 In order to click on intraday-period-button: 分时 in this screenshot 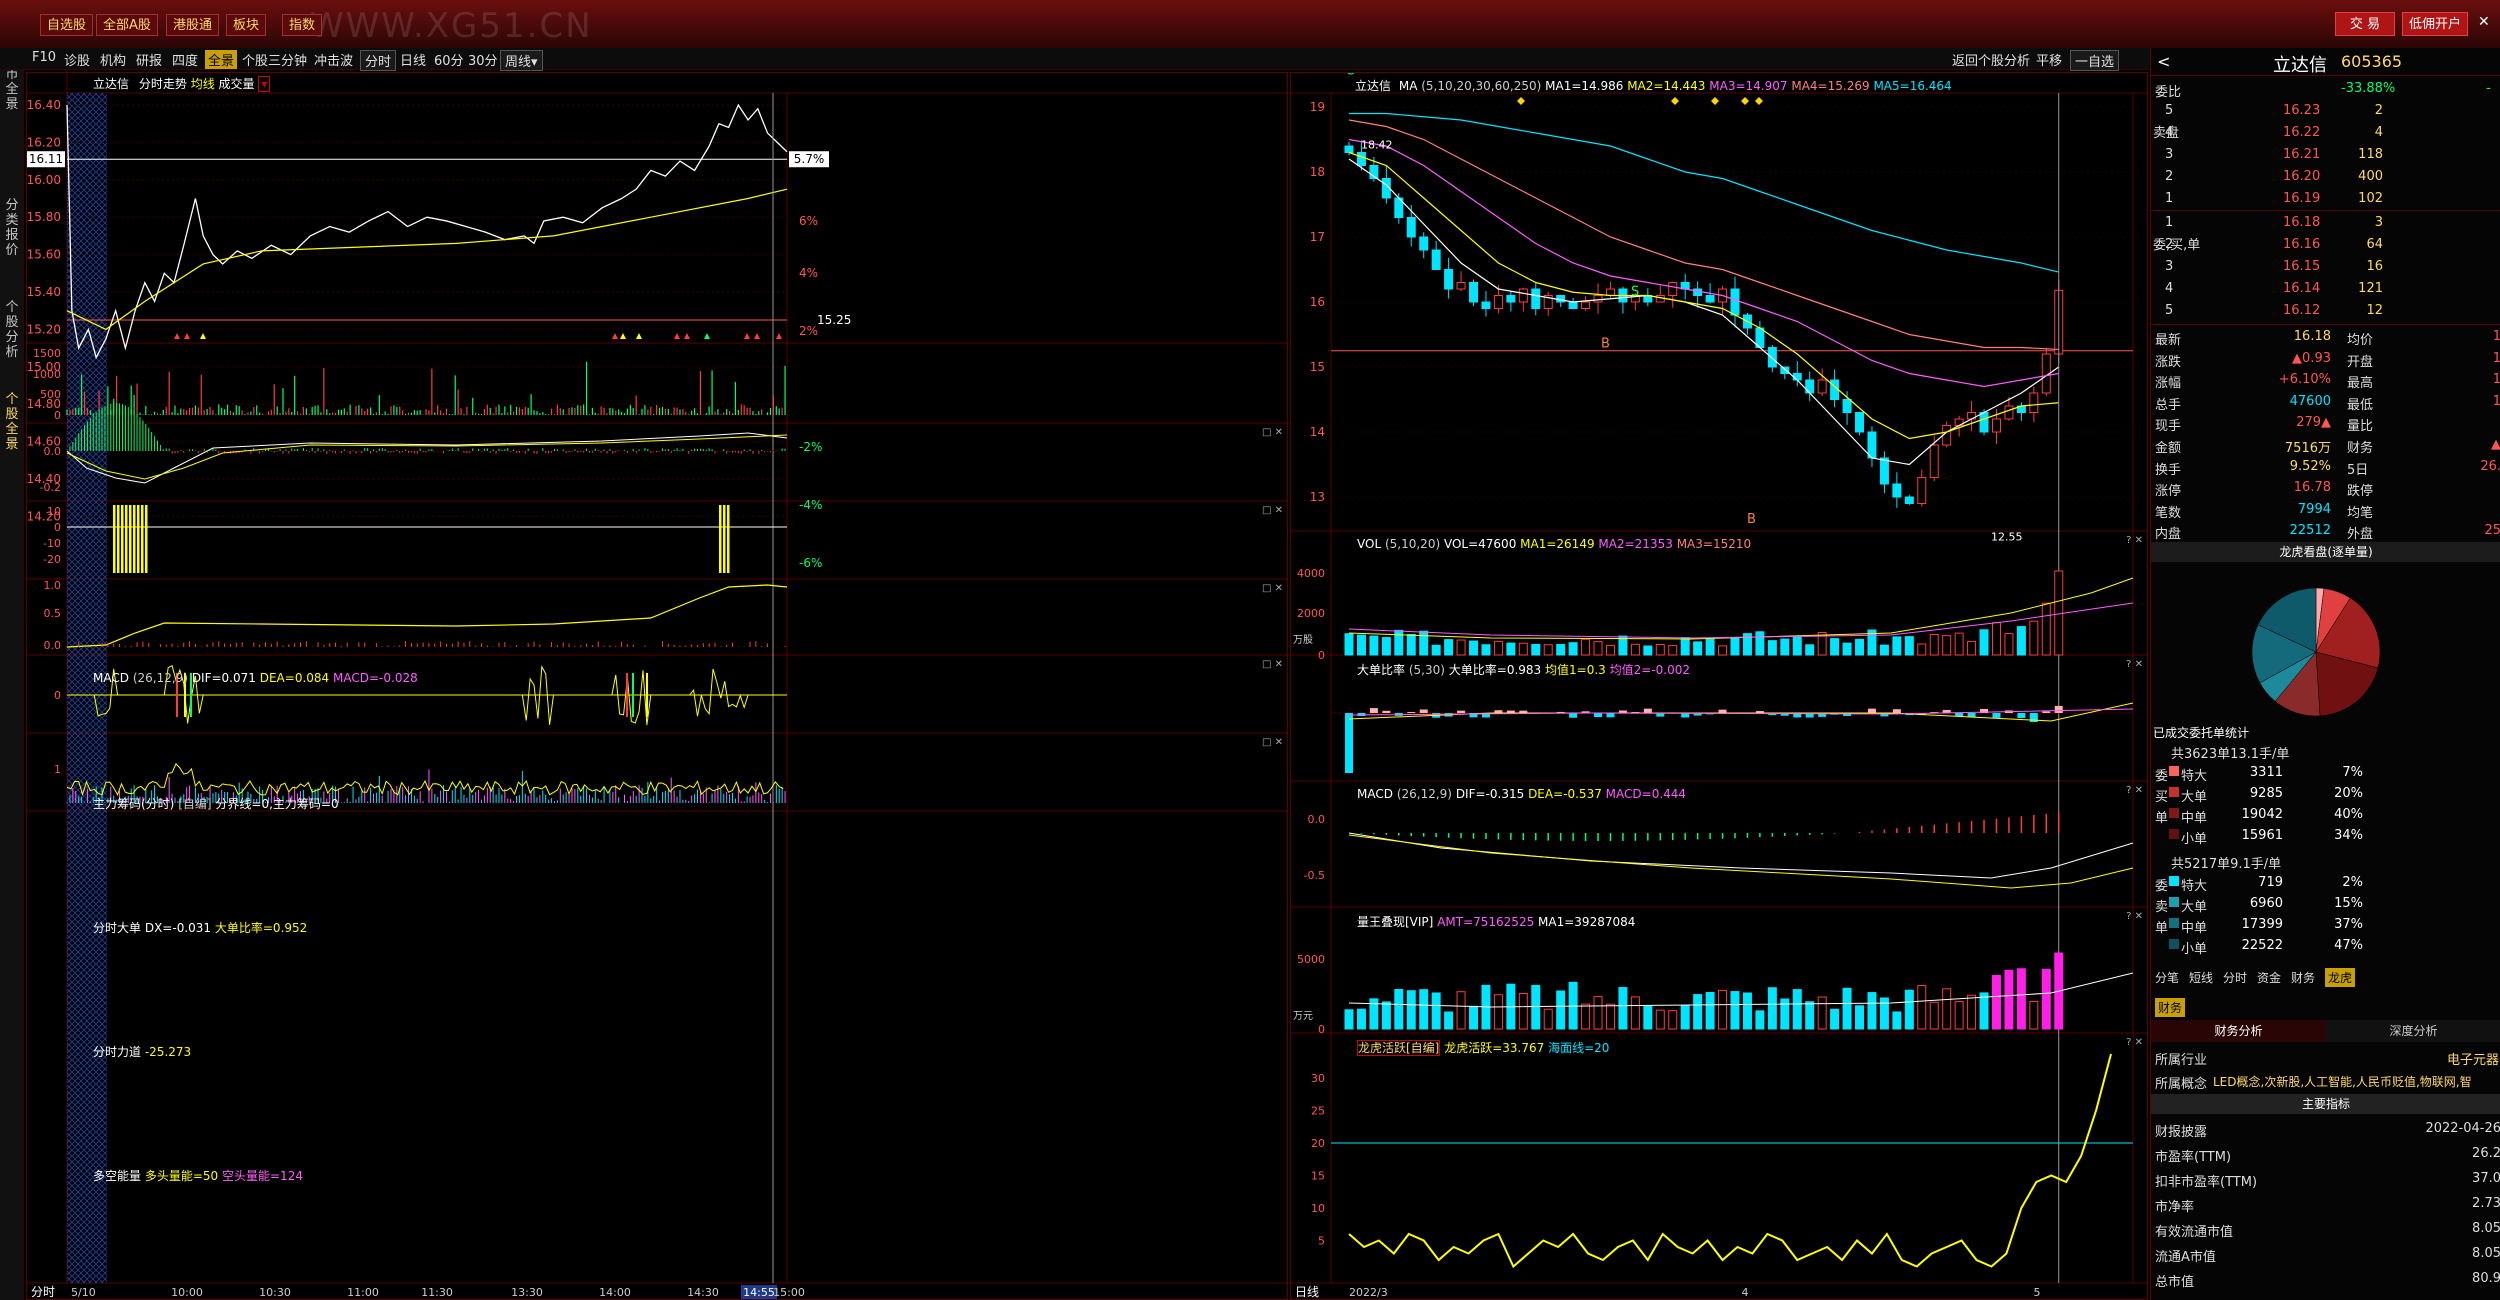, I will do `click(378, 60)`.